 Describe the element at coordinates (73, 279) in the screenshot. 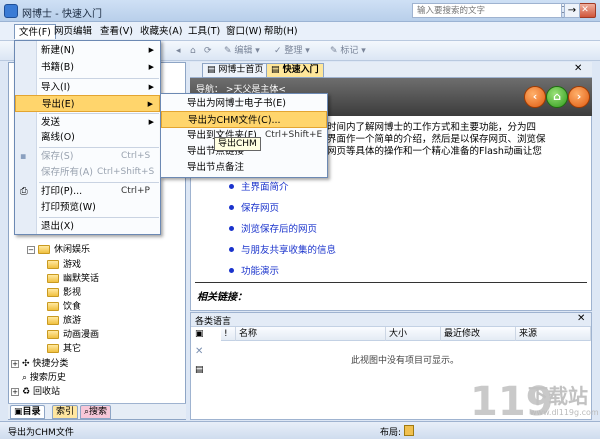

I see `tree-item: 幽默笑话` at that location.